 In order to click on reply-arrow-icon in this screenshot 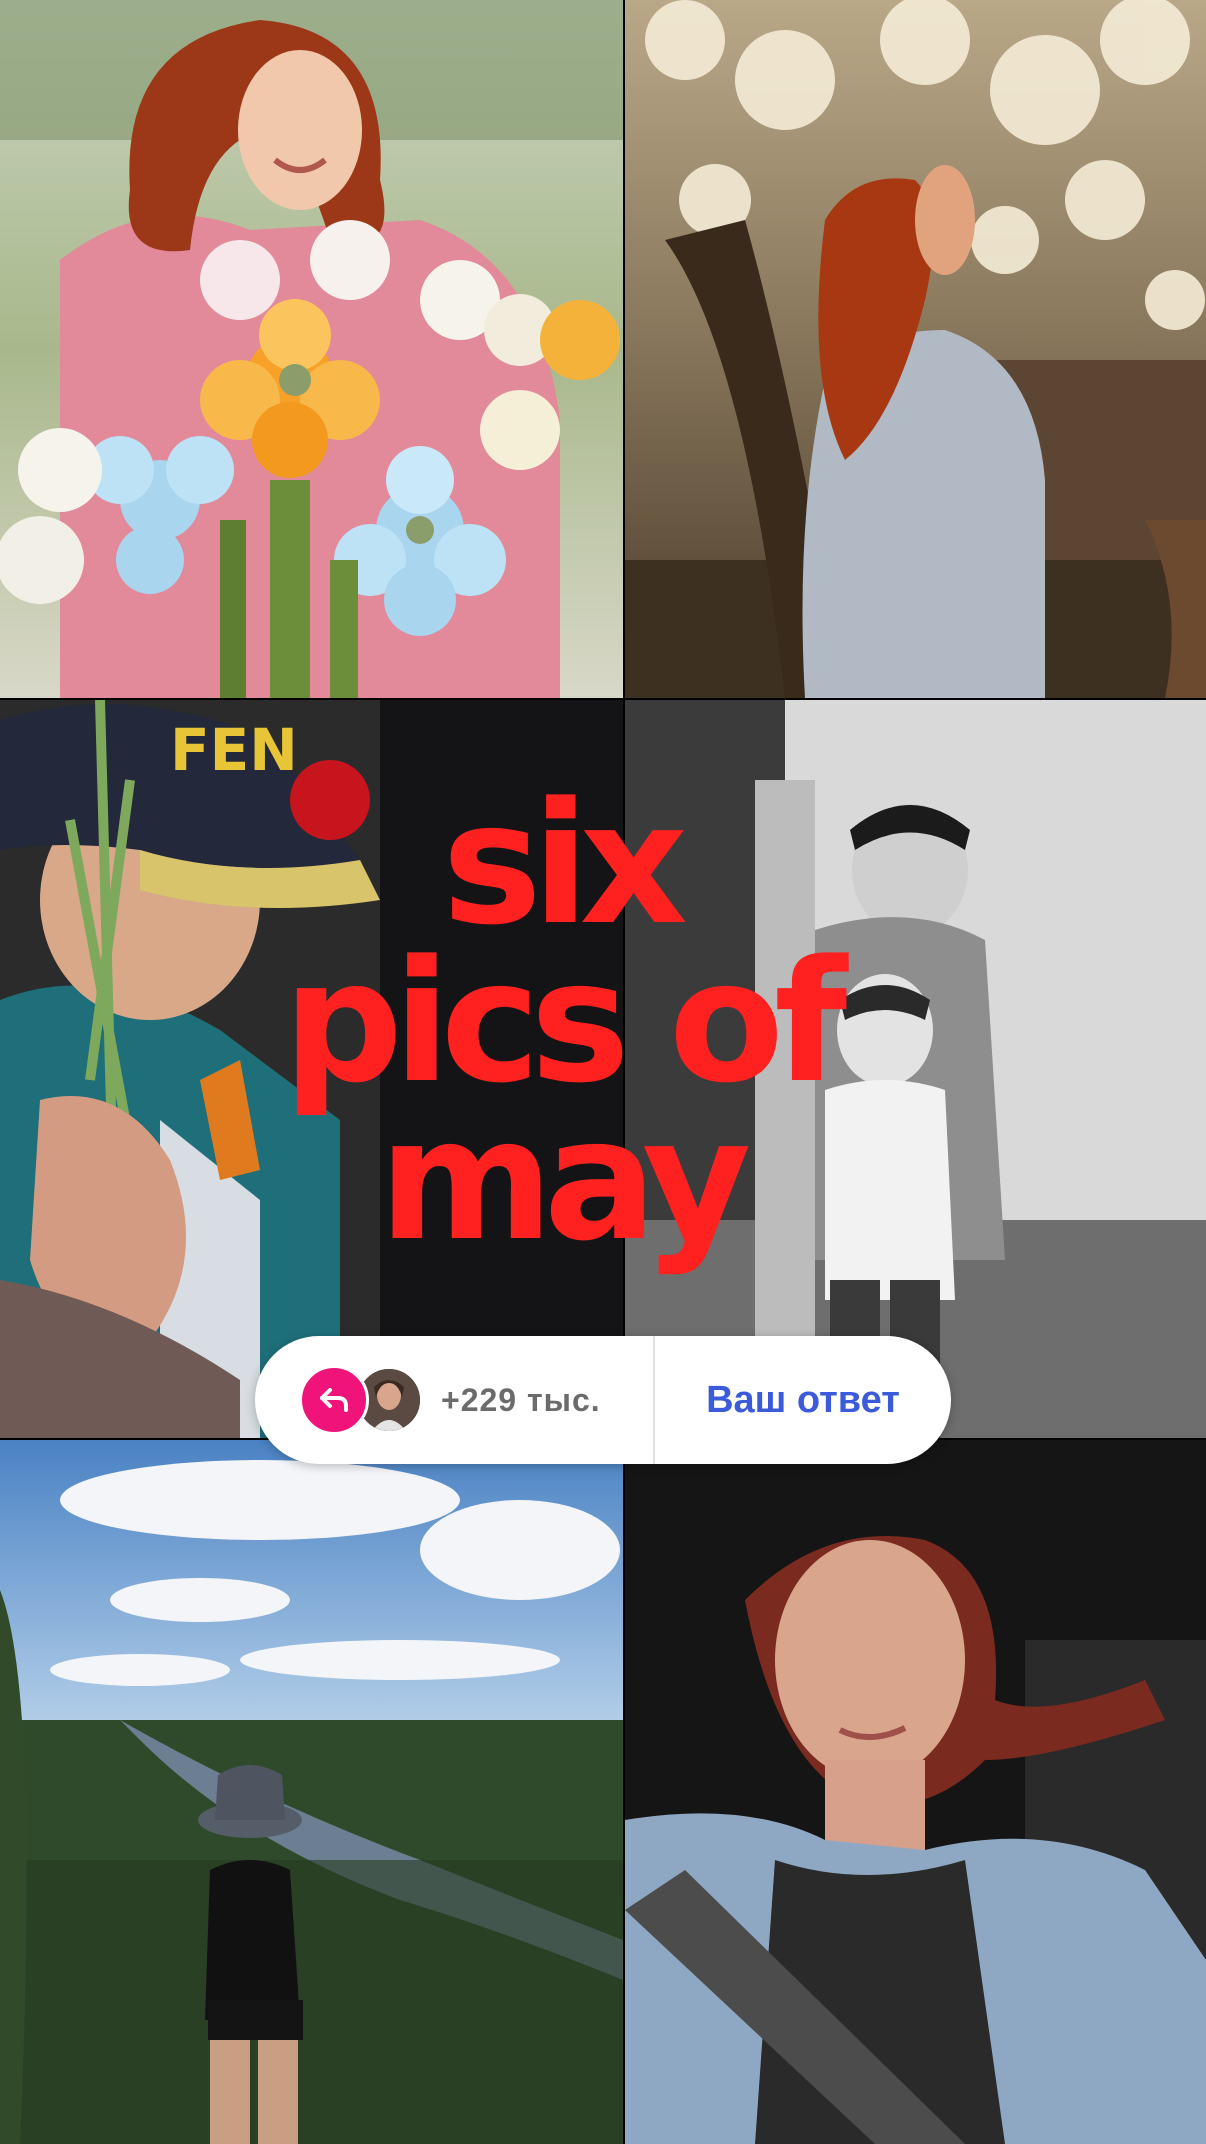, I will do `click(334, 1400)`.